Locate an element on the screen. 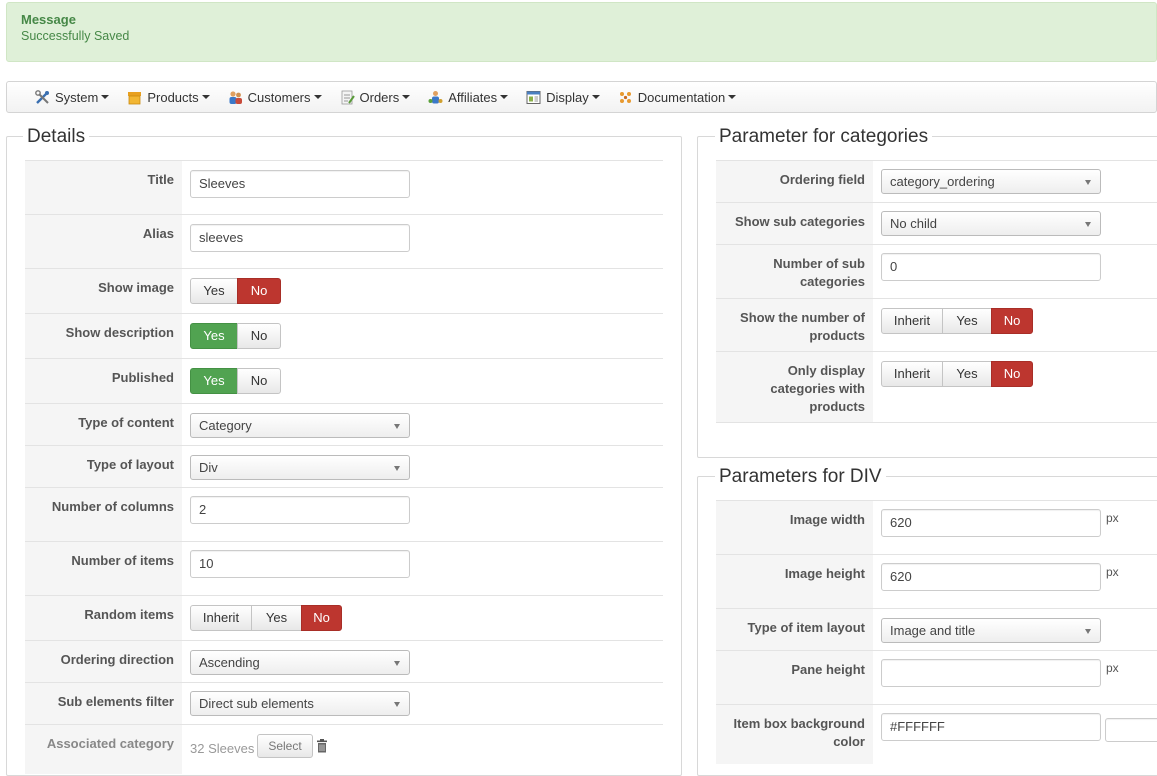 The height and width of the screenshot is (776, 1157). menu-orders: Orders is located at coordinates (375, 97).